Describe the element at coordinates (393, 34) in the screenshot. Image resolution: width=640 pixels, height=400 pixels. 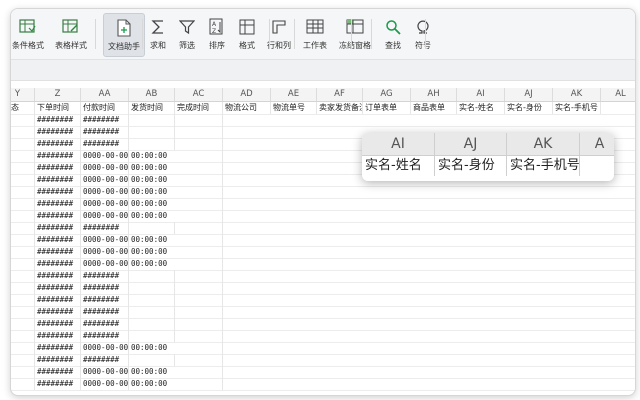
I see `toolbar-button-10: 查找` at that location.